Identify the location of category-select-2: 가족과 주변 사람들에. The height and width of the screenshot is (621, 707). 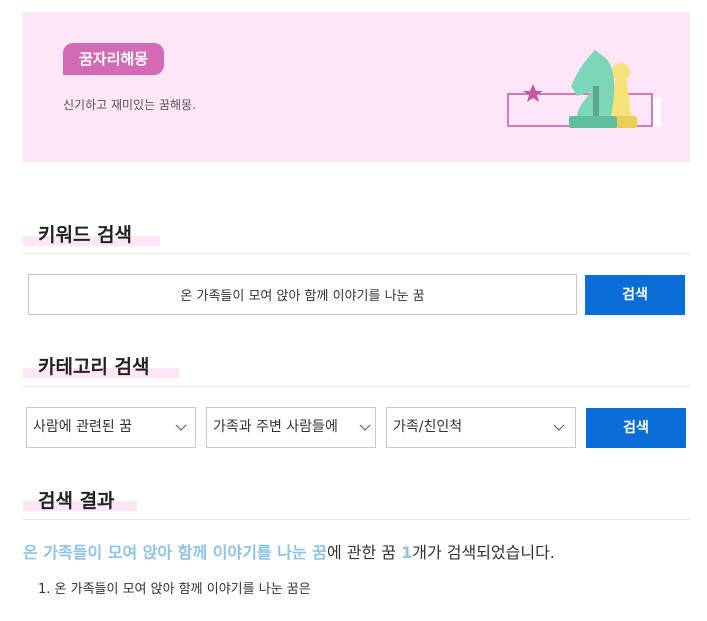
(291, 427).